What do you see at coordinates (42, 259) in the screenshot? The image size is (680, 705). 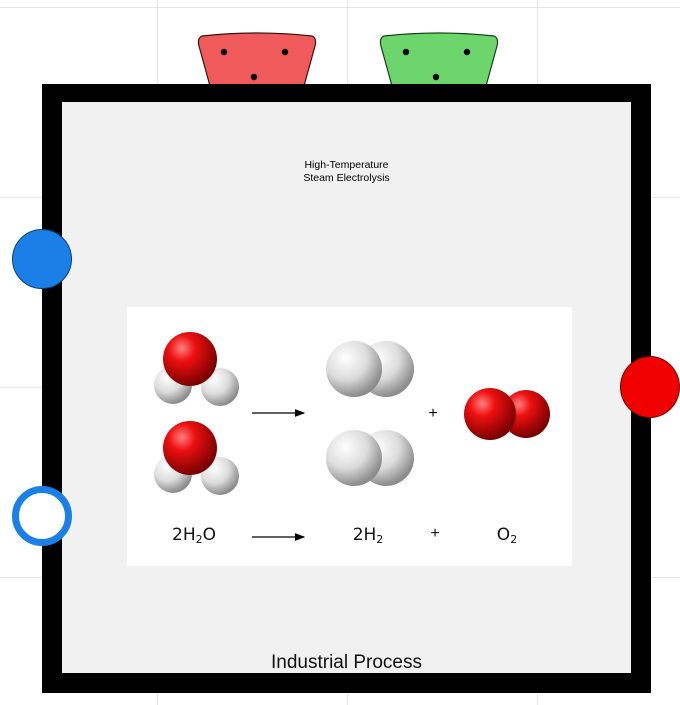 I see `input-port-steam` at bounding box center [42, 259].